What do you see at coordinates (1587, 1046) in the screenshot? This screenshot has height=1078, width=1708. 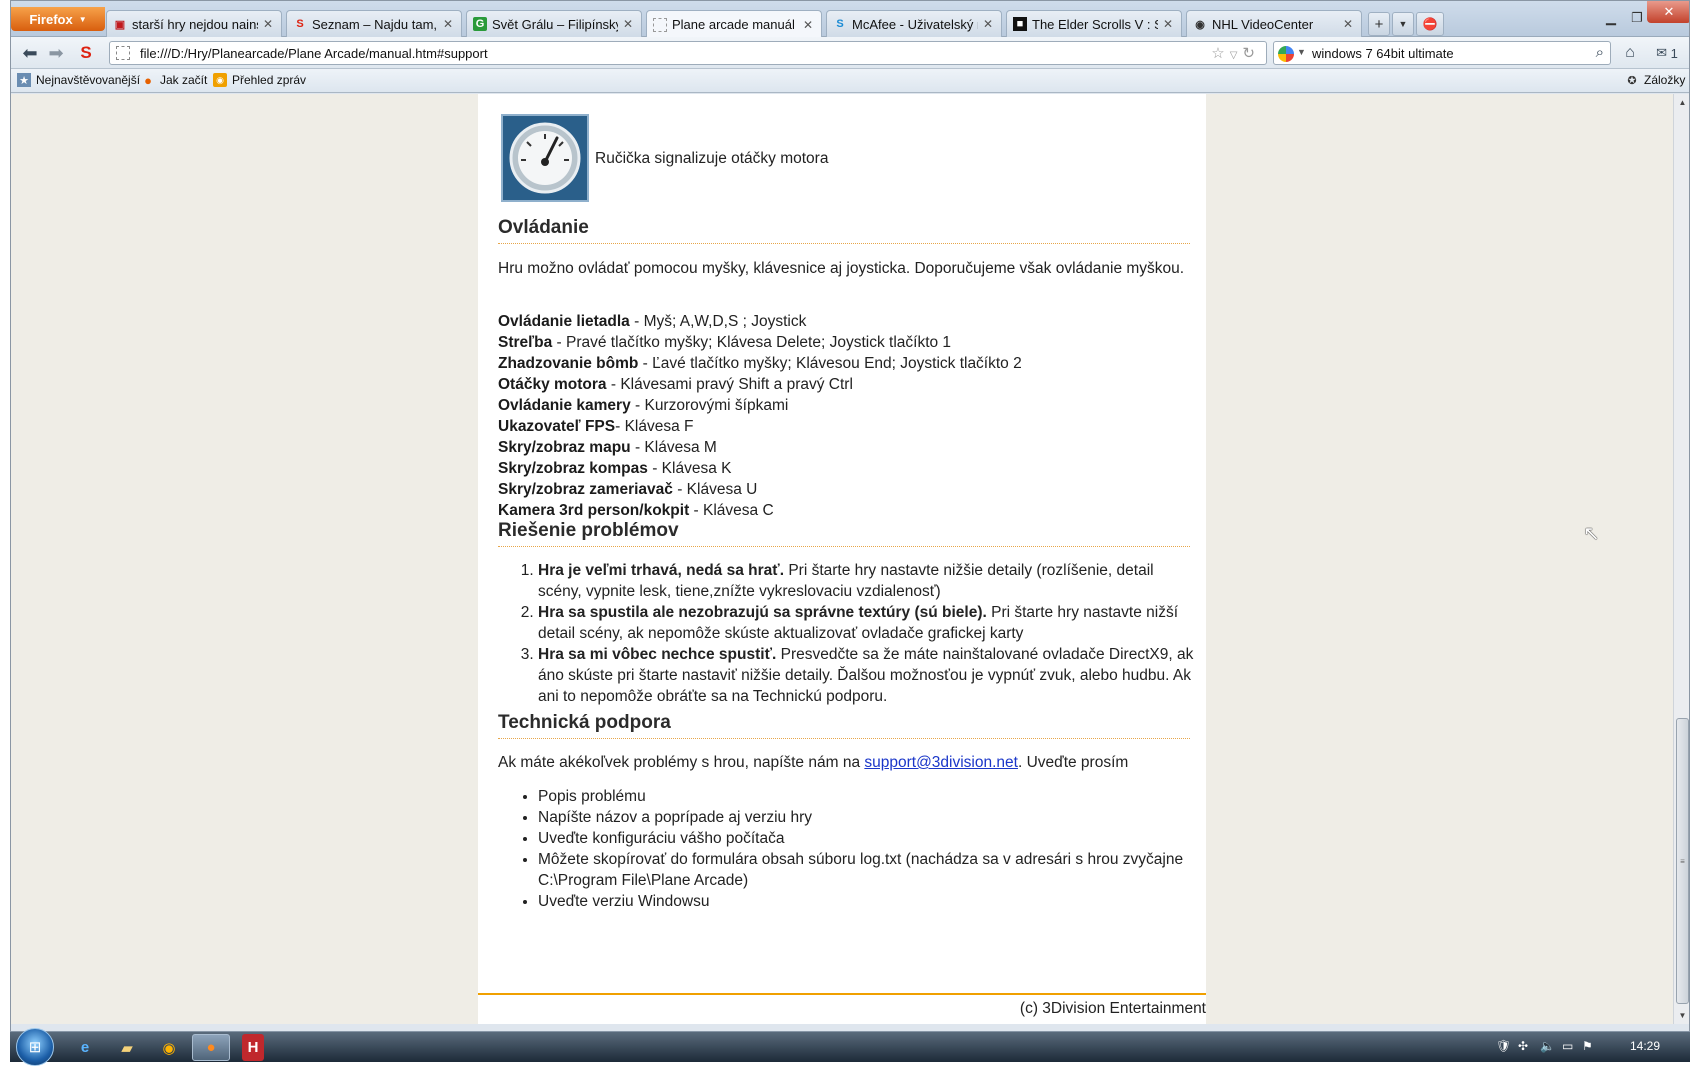 I see `action-center-flag-icon: ⚑` at bounding box center [1587, 1046].